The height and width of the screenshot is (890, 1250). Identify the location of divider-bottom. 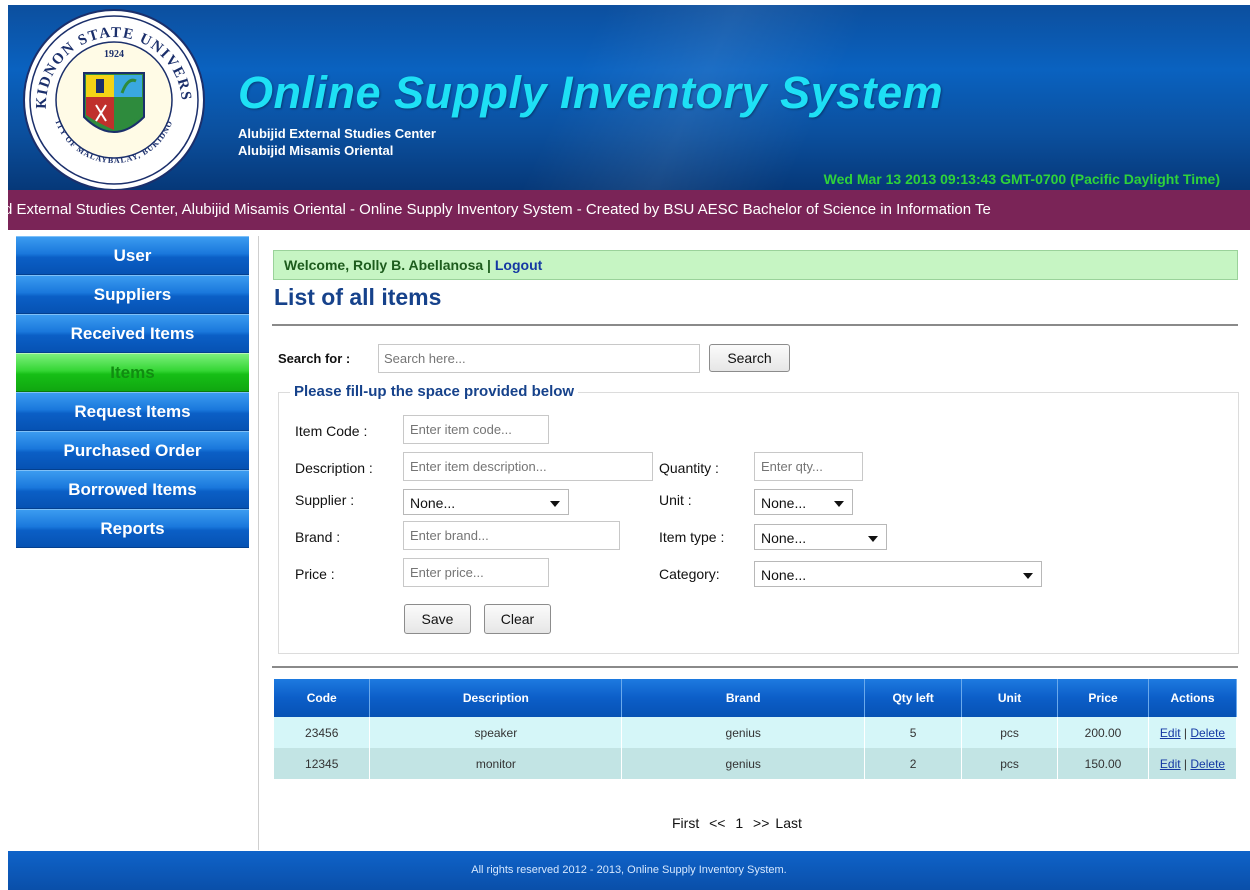
(755, 667).